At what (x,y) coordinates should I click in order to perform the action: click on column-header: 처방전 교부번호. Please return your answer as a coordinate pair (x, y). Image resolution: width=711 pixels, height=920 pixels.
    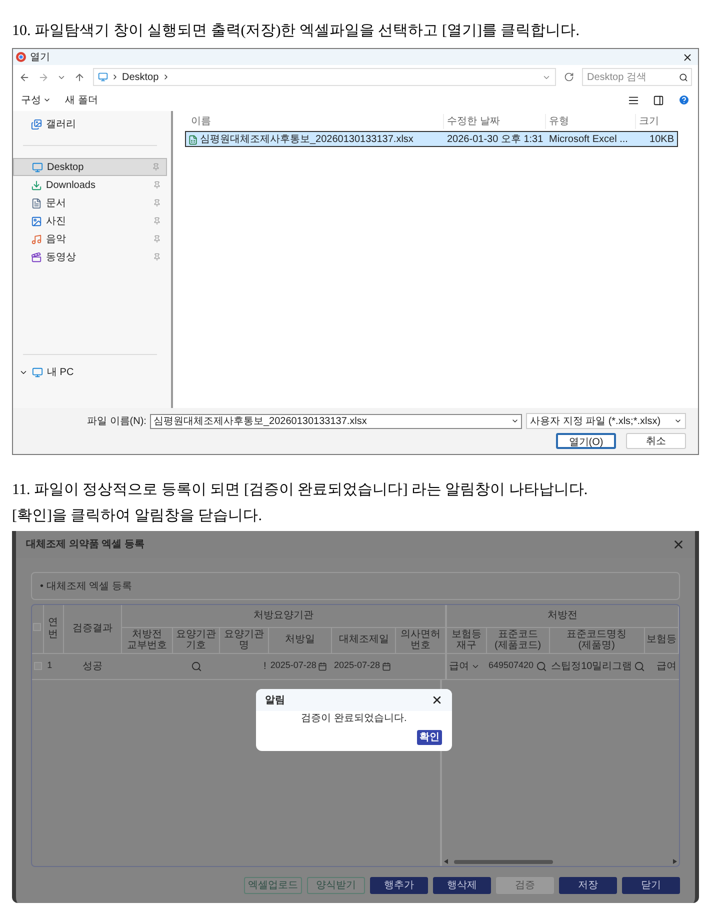
    Looking at the image, I should click on (147, 640).